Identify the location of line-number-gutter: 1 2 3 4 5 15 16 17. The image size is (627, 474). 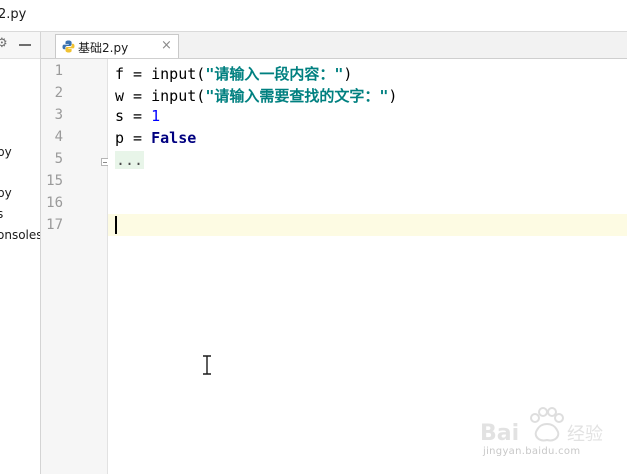
(75, 266).